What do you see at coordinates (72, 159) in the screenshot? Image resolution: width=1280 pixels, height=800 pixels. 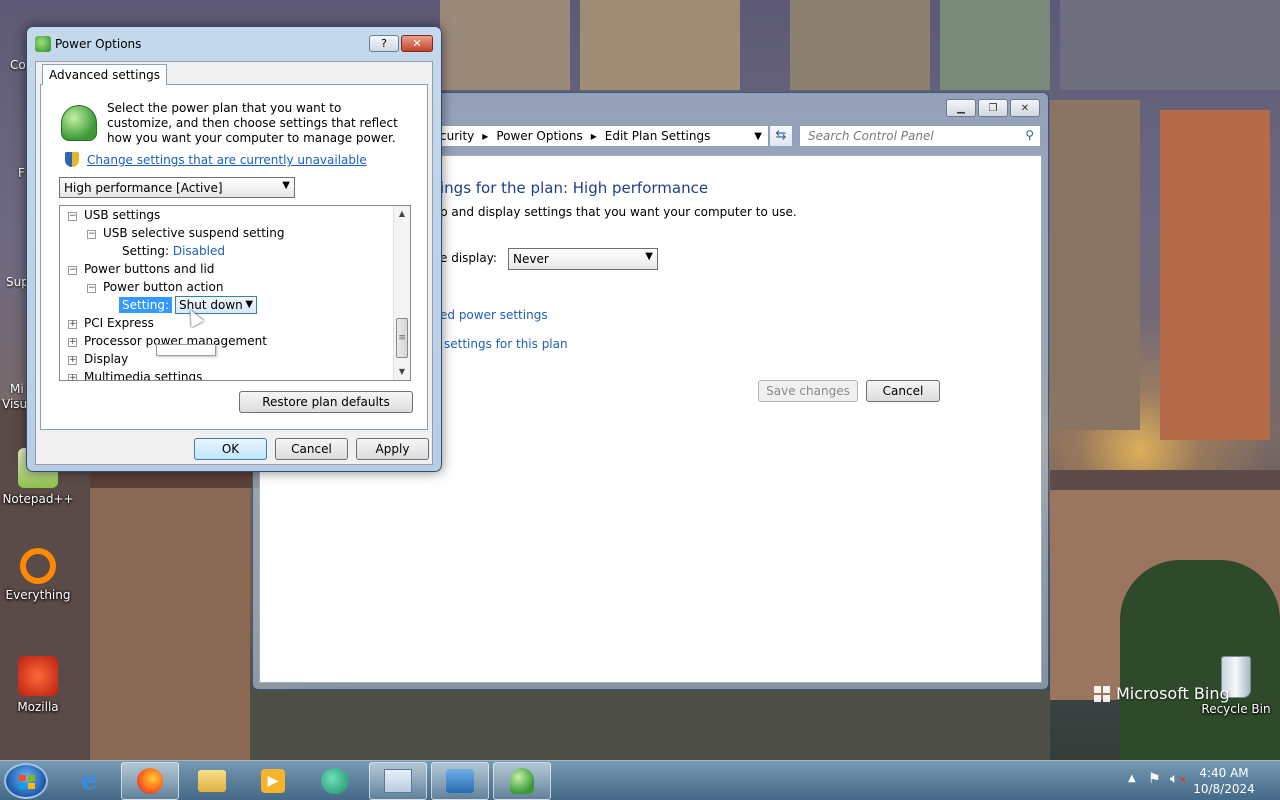 I see `uac-shield-icon` at bounding box center [72, 159].